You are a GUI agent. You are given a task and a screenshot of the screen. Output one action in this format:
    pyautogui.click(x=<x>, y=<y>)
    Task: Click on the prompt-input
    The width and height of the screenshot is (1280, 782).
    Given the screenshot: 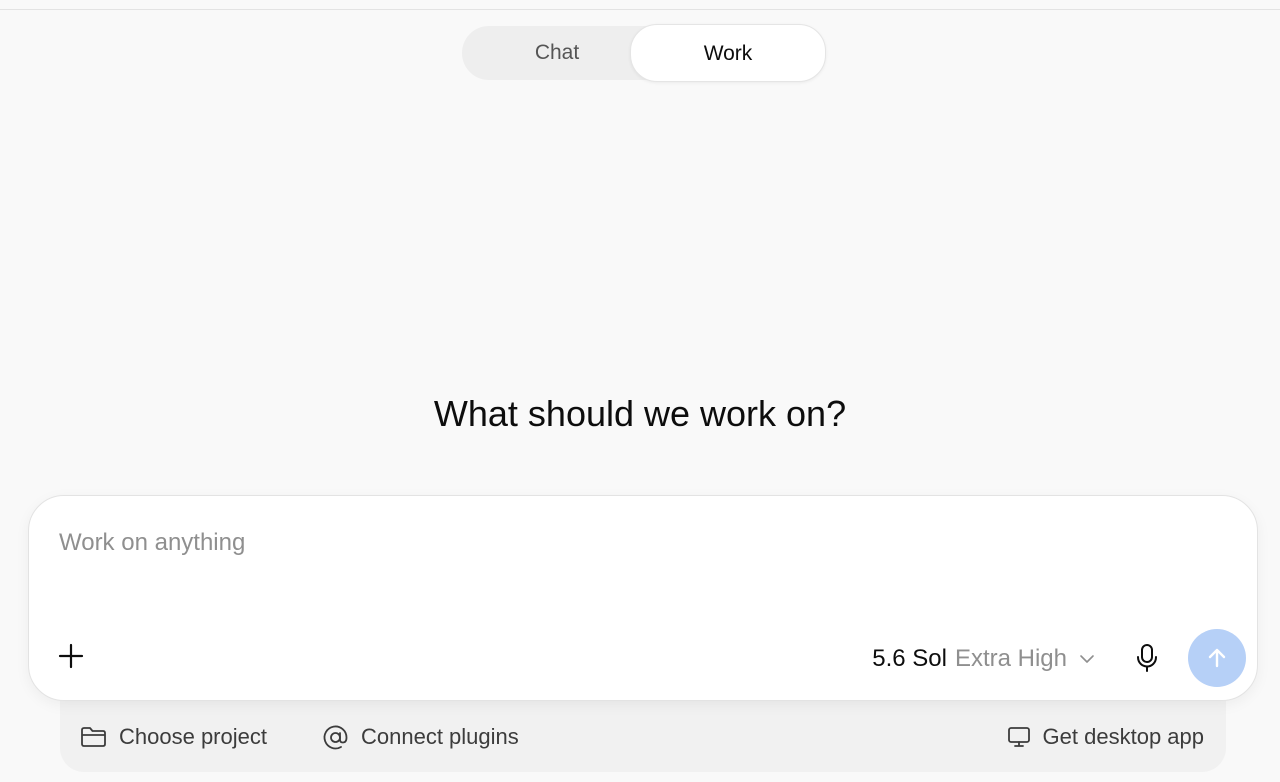 What is the action you would take?
    pyautogui.click(x=609, y=543)
    